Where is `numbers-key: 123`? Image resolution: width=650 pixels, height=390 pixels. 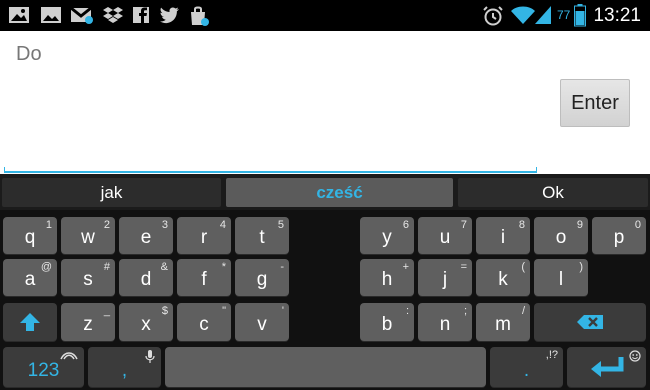
numbers-key: 123 is located at coordinates (43, 367).